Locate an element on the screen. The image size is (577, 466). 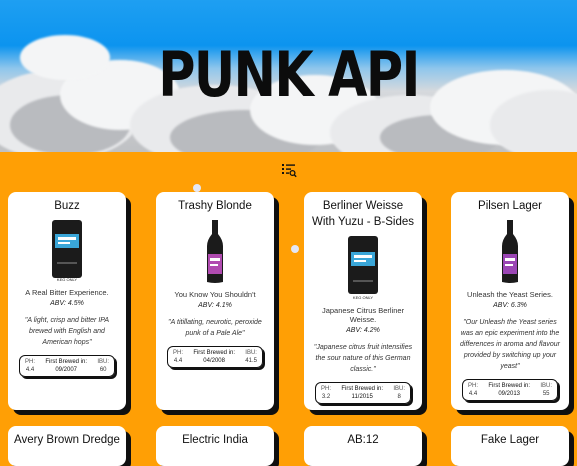
beer-name: Trashy Blonde is located at coordinates (215, 206).